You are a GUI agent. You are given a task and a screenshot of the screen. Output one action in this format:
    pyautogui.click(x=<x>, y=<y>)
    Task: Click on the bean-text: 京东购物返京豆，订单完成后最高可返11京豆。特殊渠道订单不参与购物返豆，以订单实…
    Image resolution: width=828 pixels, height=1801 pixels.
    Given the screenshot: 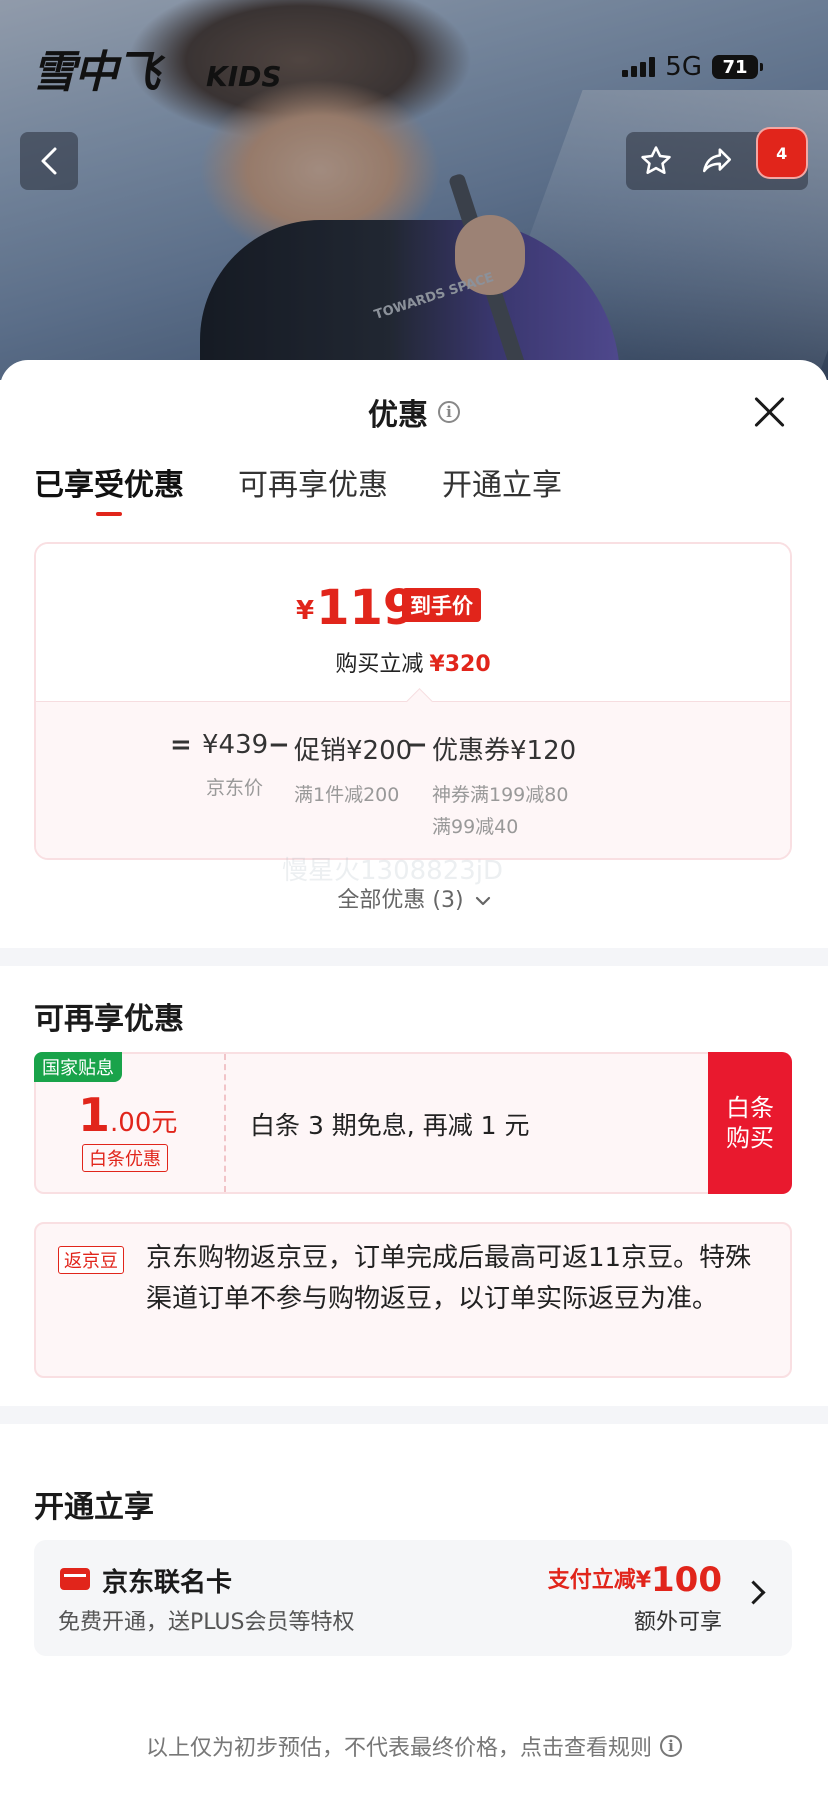 What is the action you would take?
    pyautogui.click(x=449, y=1278)
    